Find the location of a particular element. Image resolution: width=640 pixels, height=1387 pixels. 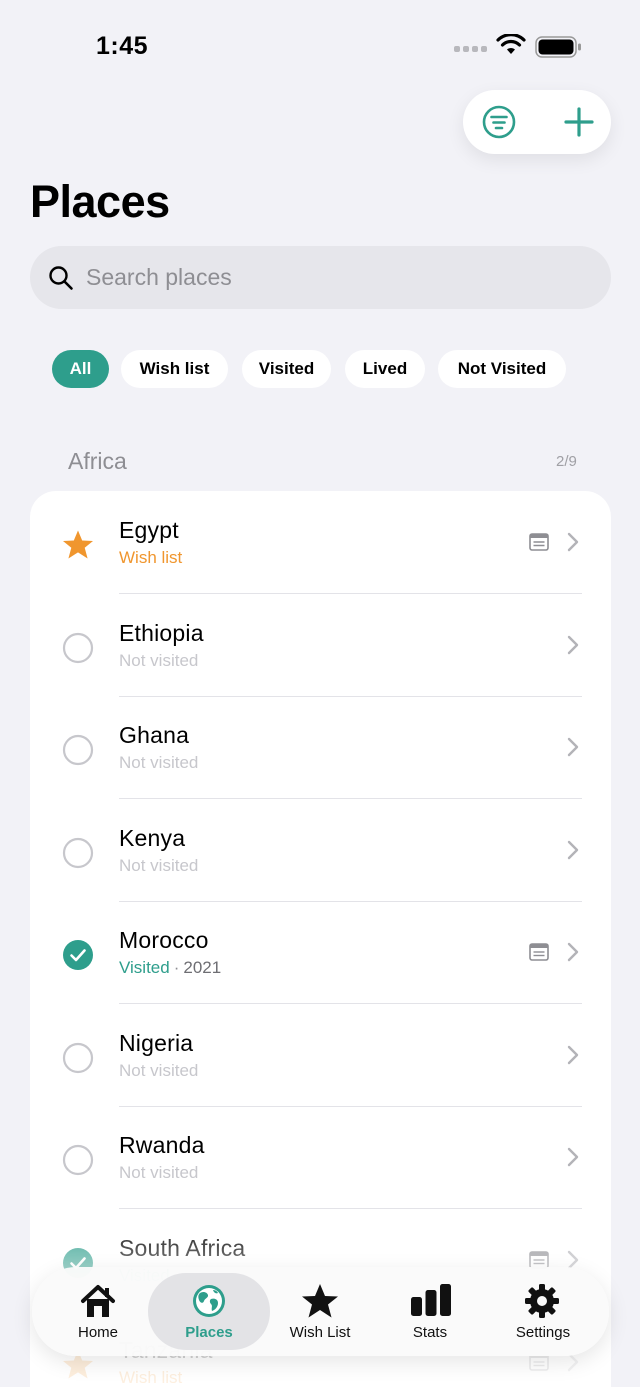

place-status: Visited · 2021 is located at coordinates (170, 968).